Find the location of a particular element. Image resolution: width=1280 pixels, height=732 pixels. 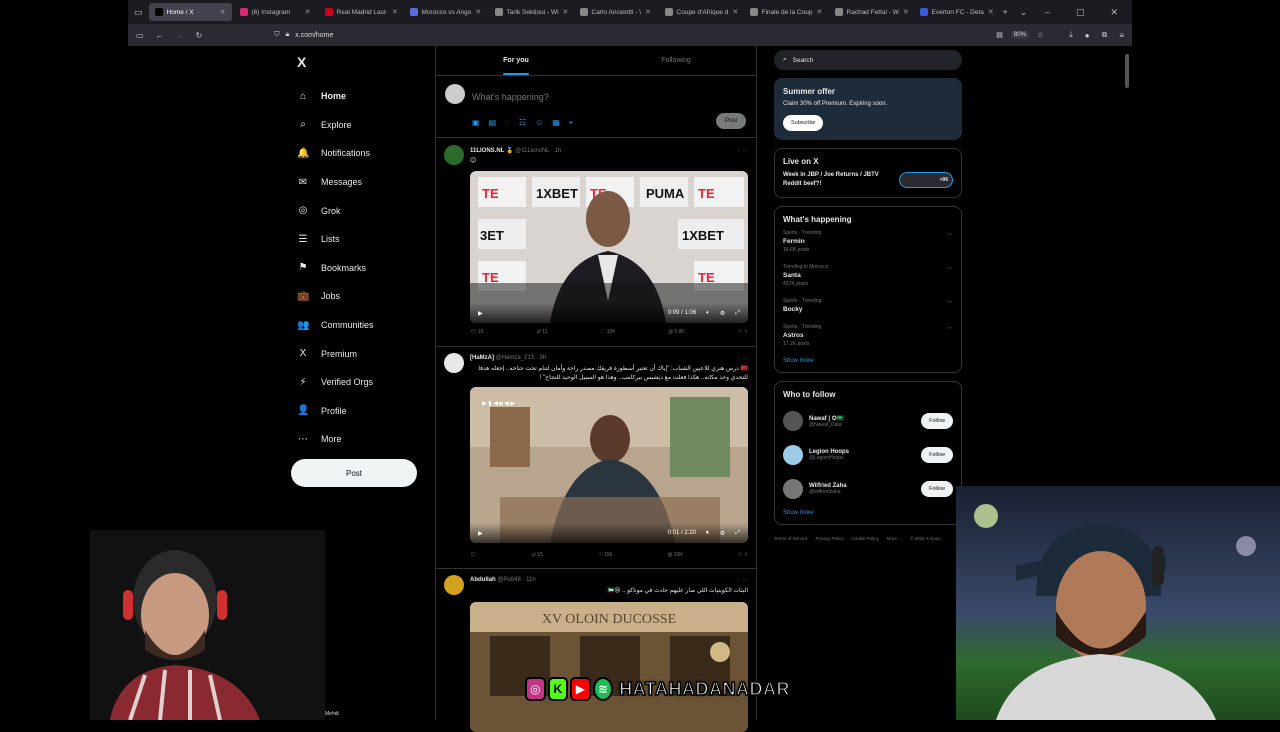

tweet-author: [HaMzA] is located at coordinates (482, 358).